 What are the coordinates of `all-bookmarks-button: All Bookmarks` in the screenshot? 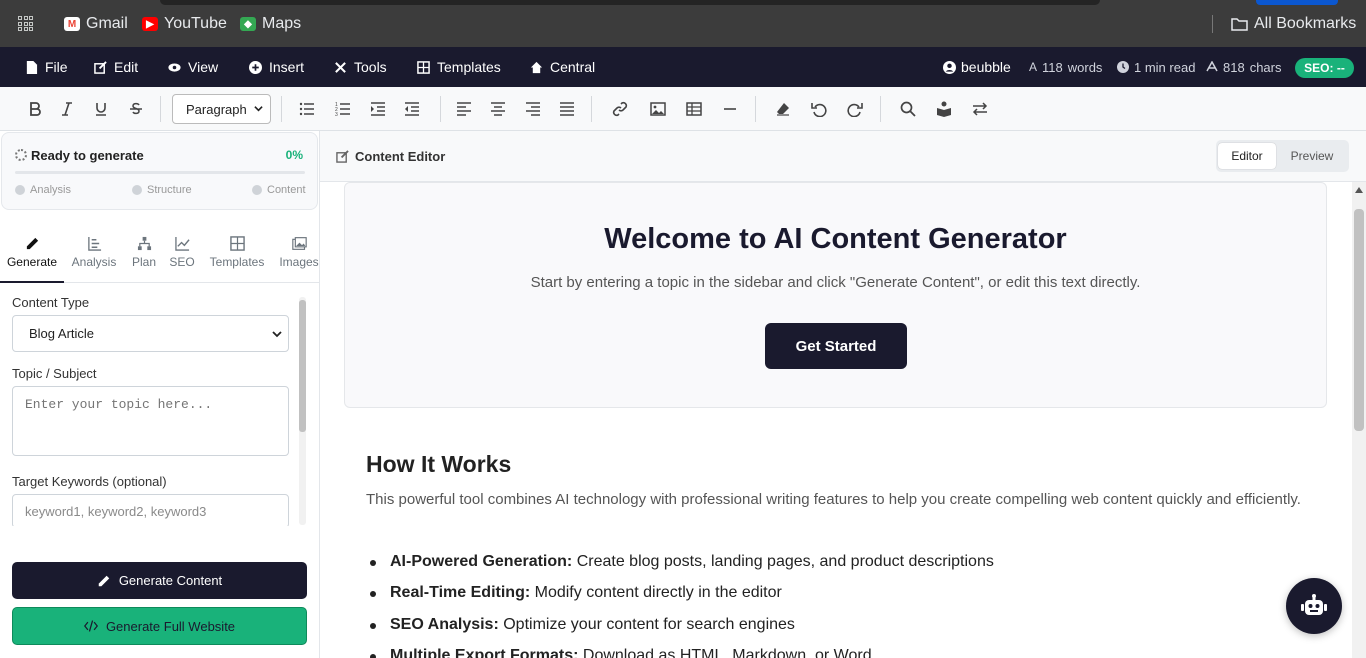 It's located at (1293, 24).